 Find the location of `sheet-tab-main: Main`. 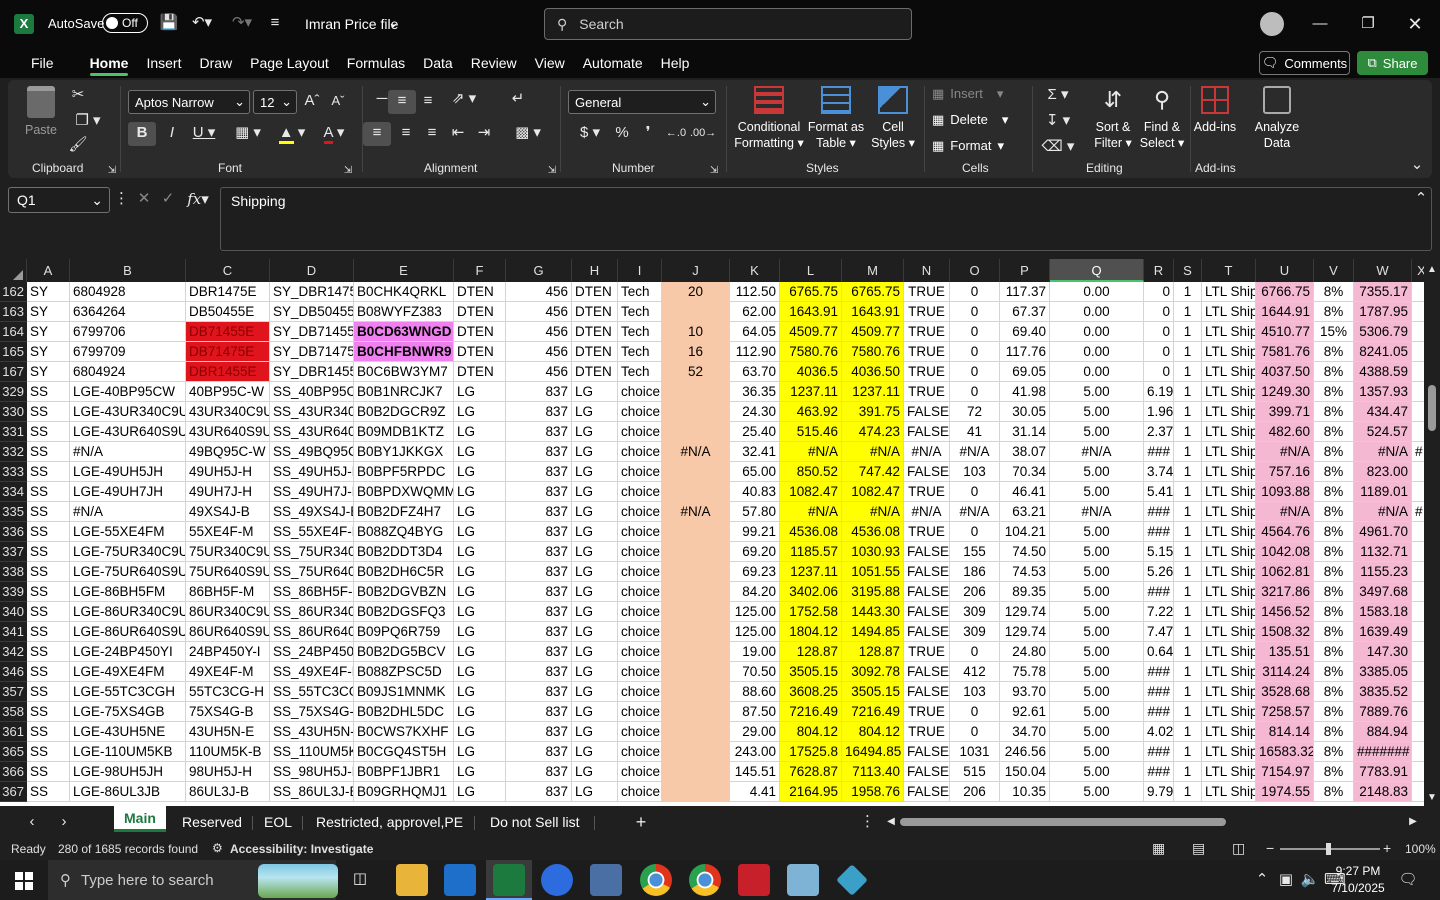

sheet-tab-main: Main is located at coordinates (140, 819).